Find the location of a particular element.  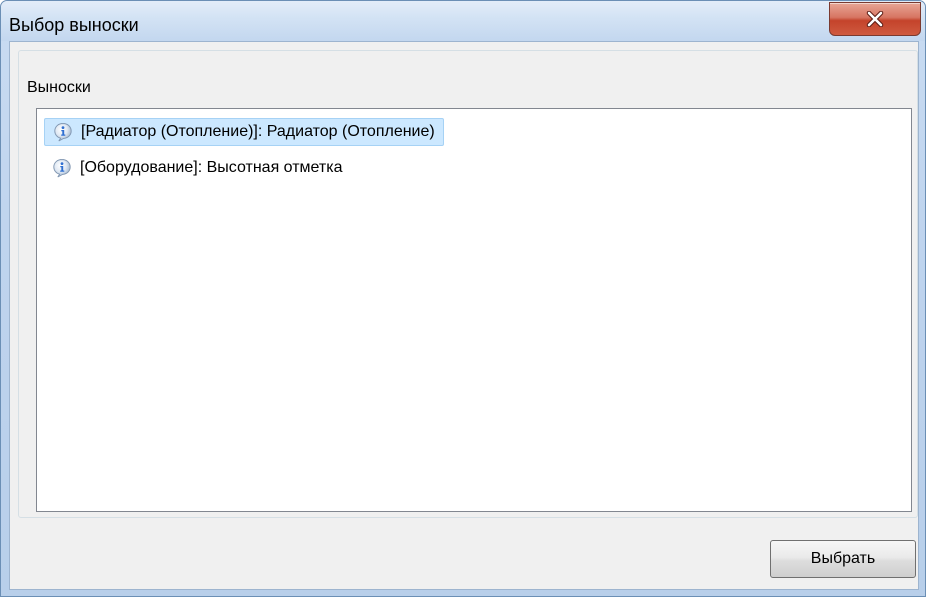

list-item-label: [Оборудование]: Высотная отметка is located at coordinates (211, 167).